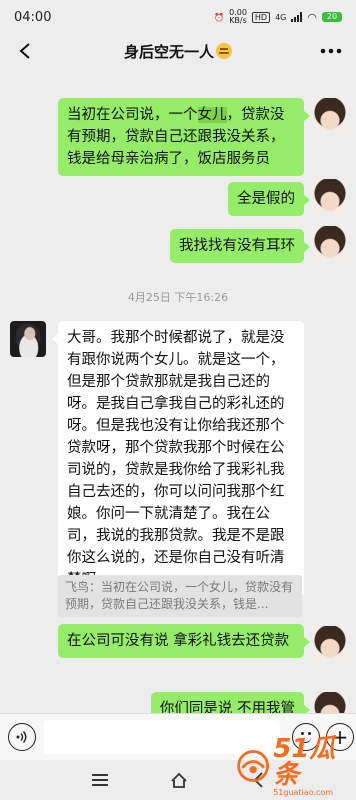 This screenshot has width=356, height=800. Describe the element at coordinates (212, 115) in the screenshot. I see `highlighted-text: 女儿` at that location.